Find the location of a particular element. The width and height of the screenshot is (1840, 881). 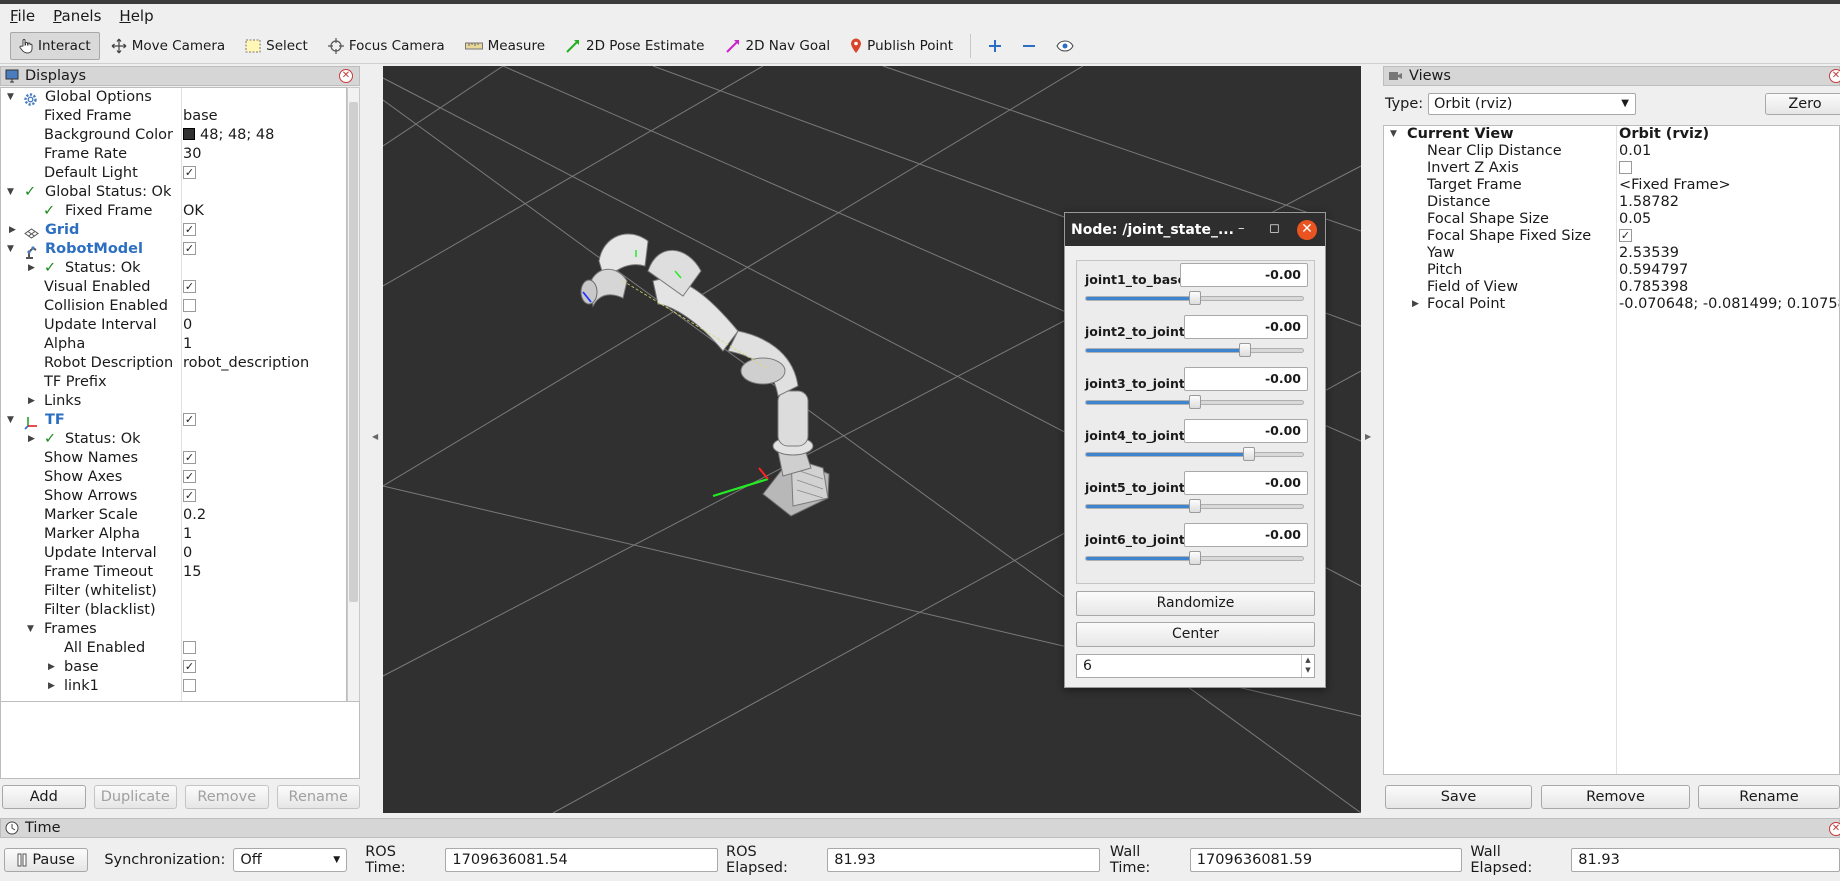

tree-row-robot-model: ▼ RobotModel ✓ is located at coordinates (173, 249).